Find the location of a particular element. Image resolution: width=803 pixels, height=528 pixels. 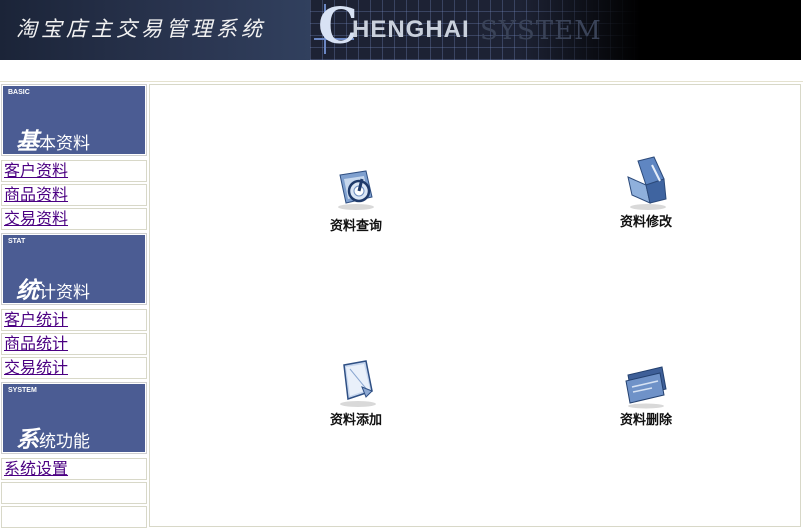

section-cn-label: 统计资料 is located at coordinates (53, 288).